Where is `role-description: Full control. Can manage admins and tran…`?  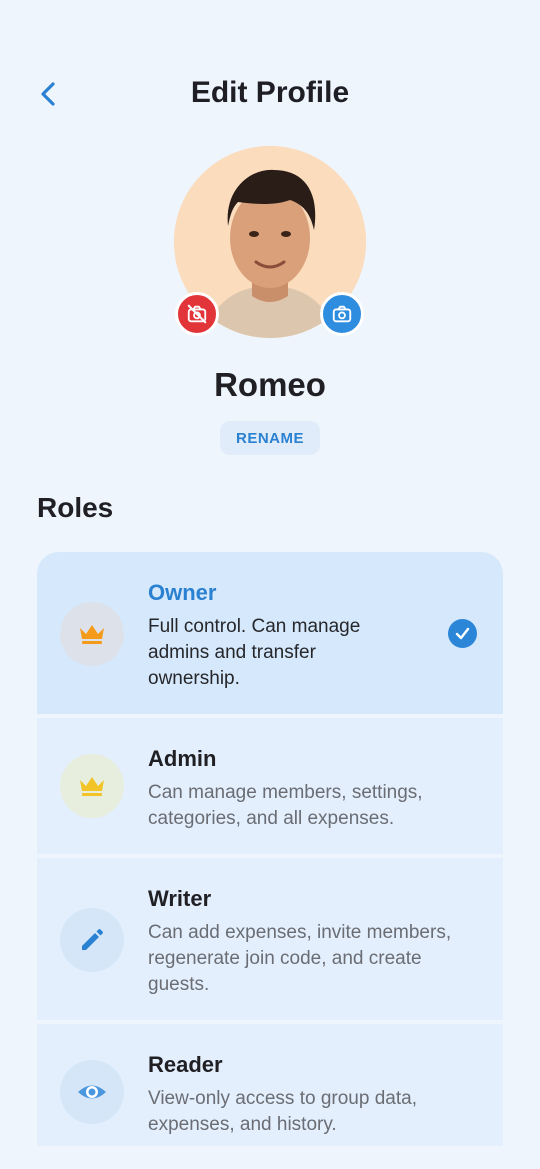 role-description: Full control. Can manage admins and tran… is located at coordinates (254, 652).